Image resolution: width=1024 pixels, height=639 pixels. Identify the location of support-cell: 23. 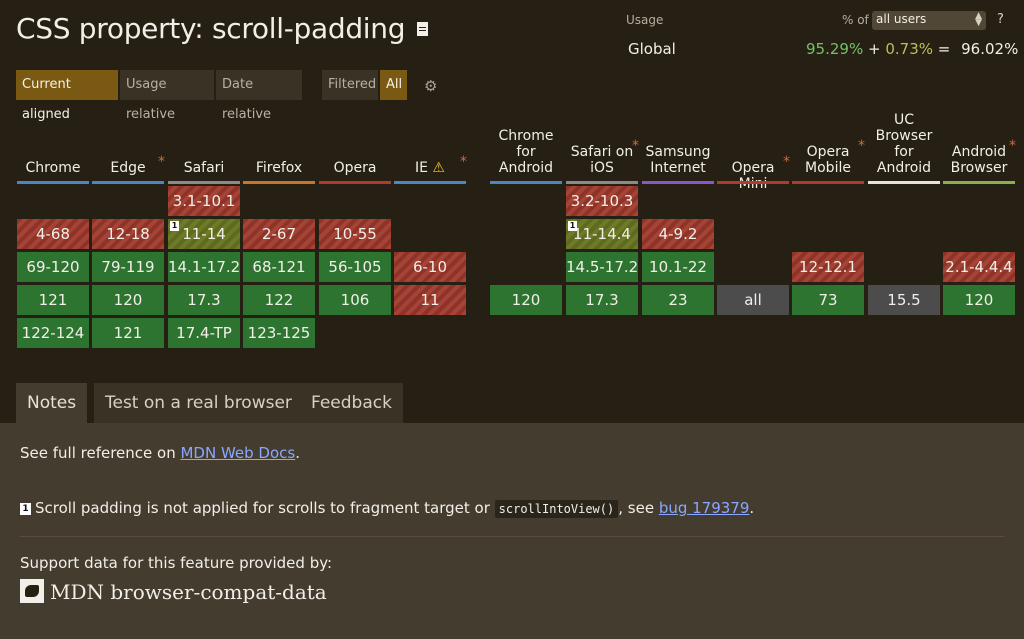
(678, 300).